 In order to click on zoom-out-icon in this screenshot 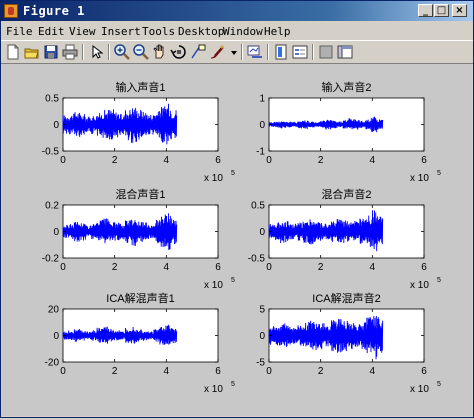, I will do `click(141, 52)`.